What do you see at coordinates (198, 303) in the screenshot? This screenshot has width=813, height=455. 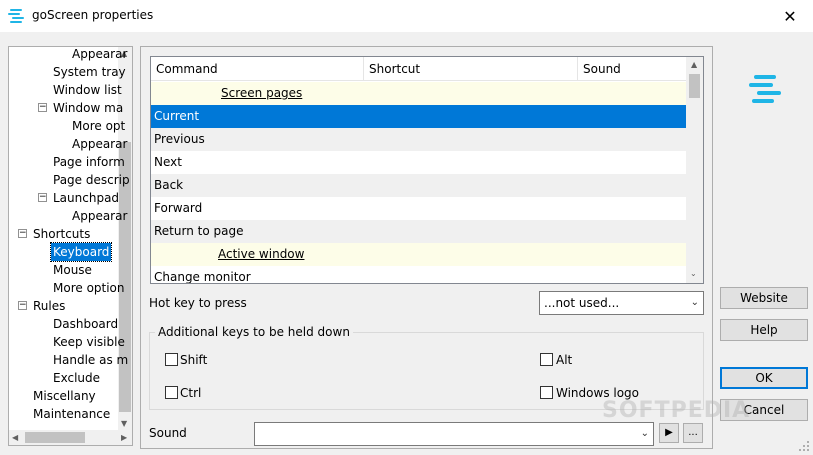 I see `hotkey-label: Hot key to press` at bounding box center [198, 303].